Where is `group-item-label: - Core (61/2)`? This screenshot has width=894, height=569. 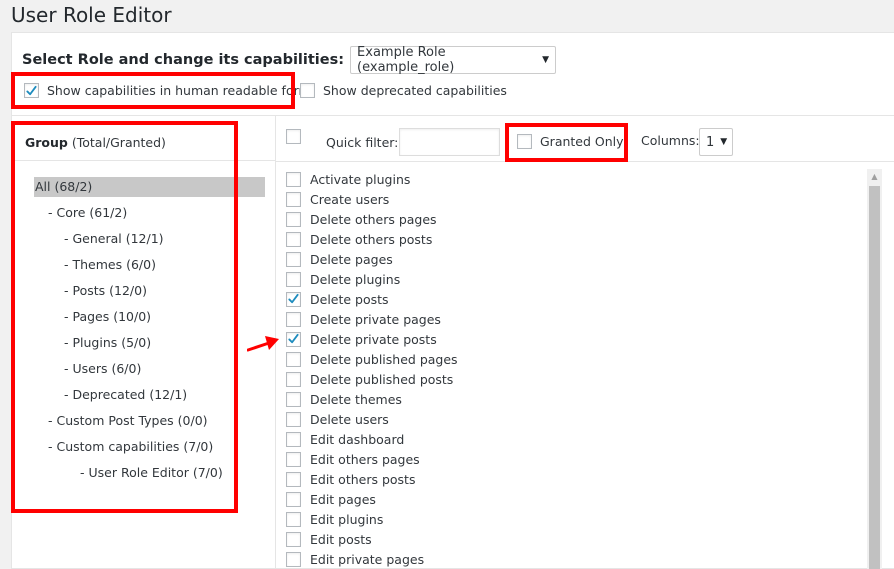
group-item-label: - Core (61/2) is located at coordinates (88, 212).